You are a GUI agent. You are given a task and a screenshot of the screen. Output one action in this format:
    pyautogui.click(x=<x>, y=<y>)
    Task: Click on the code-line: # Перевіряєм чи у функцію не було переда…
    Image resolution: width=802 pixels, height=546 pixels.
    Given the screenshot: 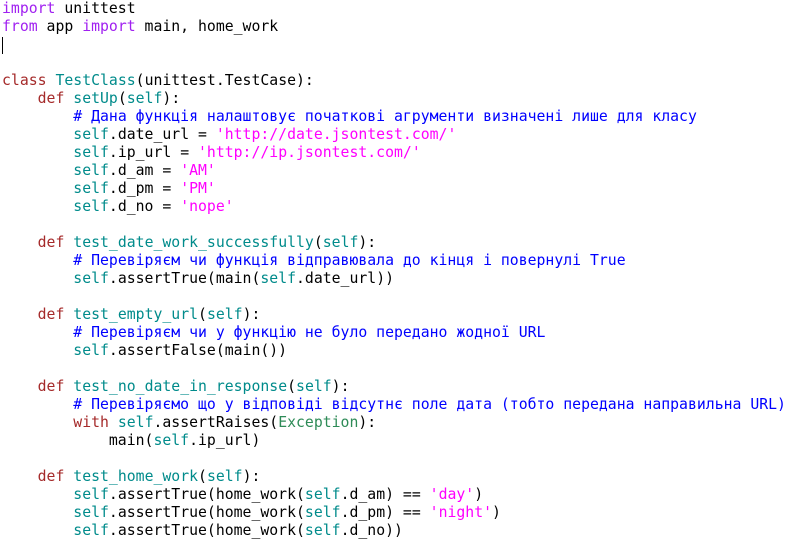 What is the action you would take?
    pyautogui.click(x=401, y=333)
    